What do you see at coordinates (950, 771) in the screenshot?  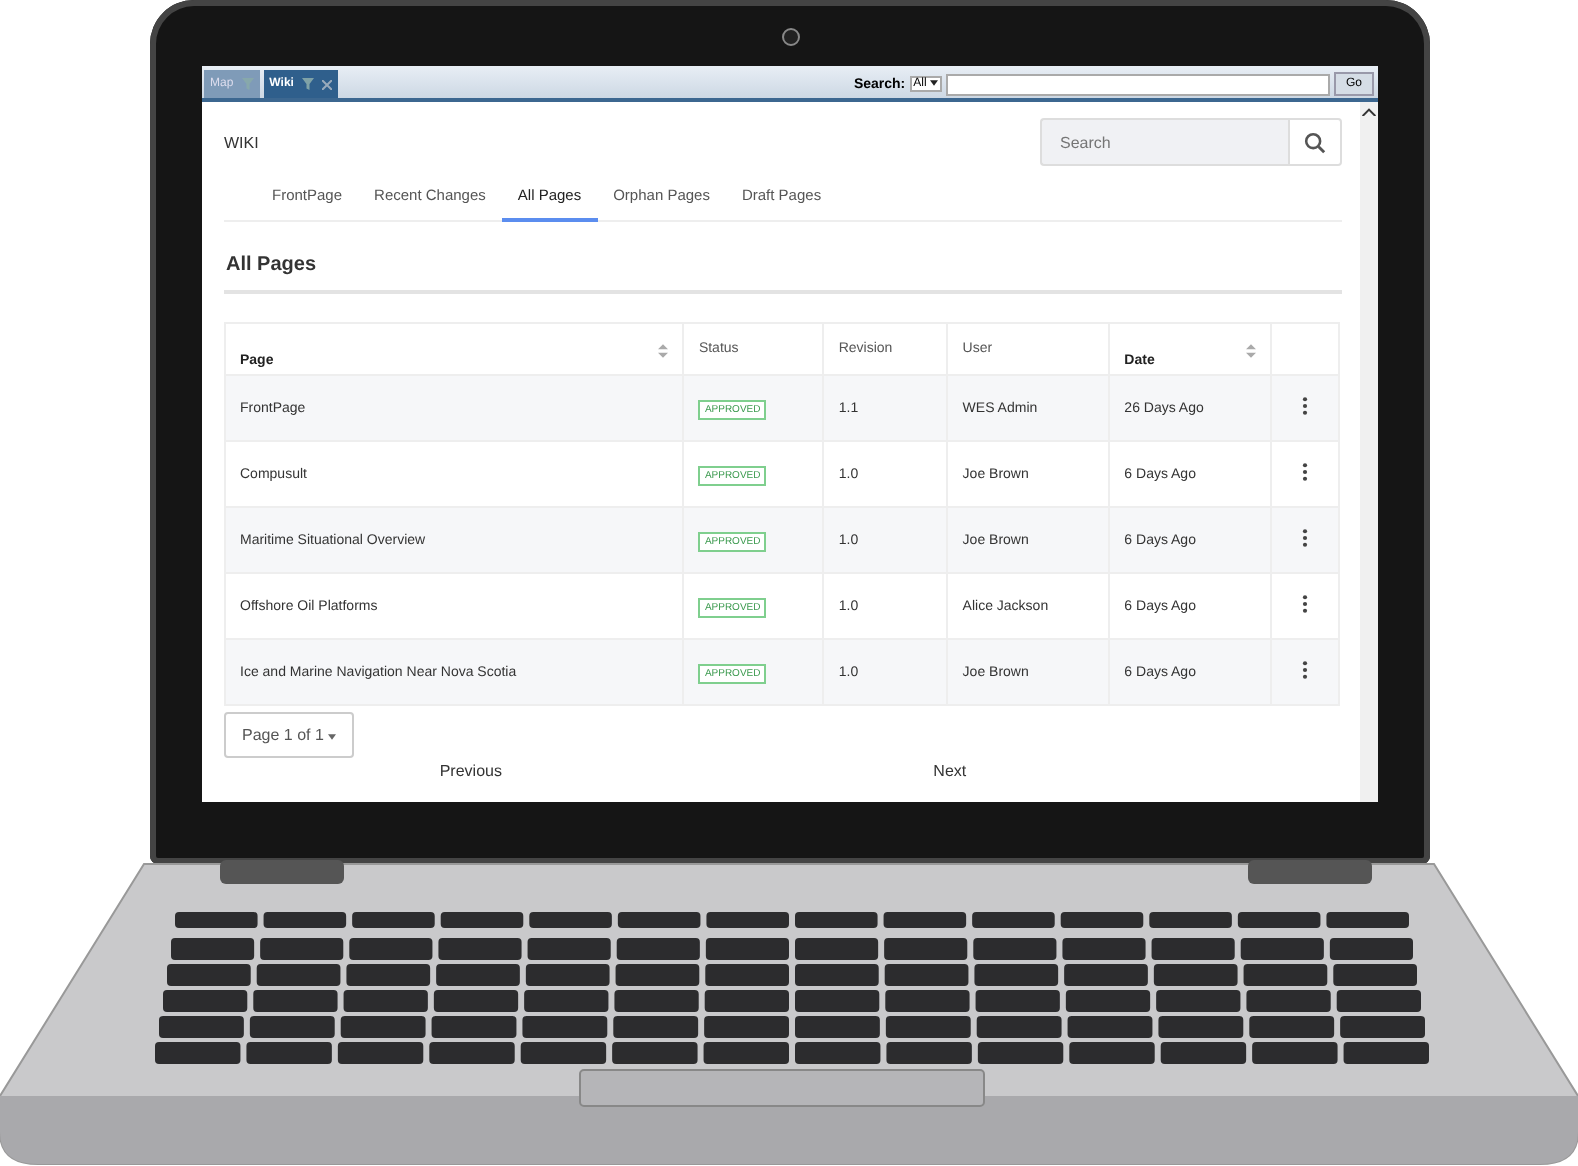 I see `next-link: Next` at bounding box center [950, 771].